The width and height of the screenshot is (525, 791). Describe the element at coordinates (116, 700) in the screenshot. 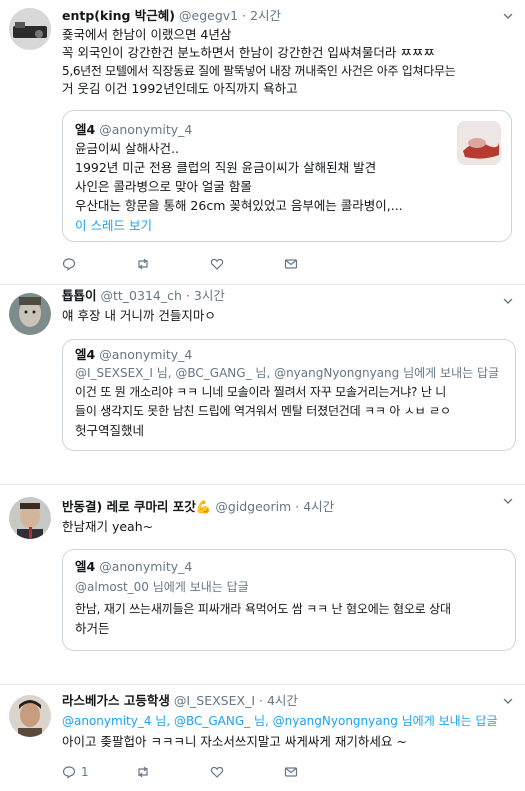

I see `display-name: 라스베가스 고등학생` at that location.